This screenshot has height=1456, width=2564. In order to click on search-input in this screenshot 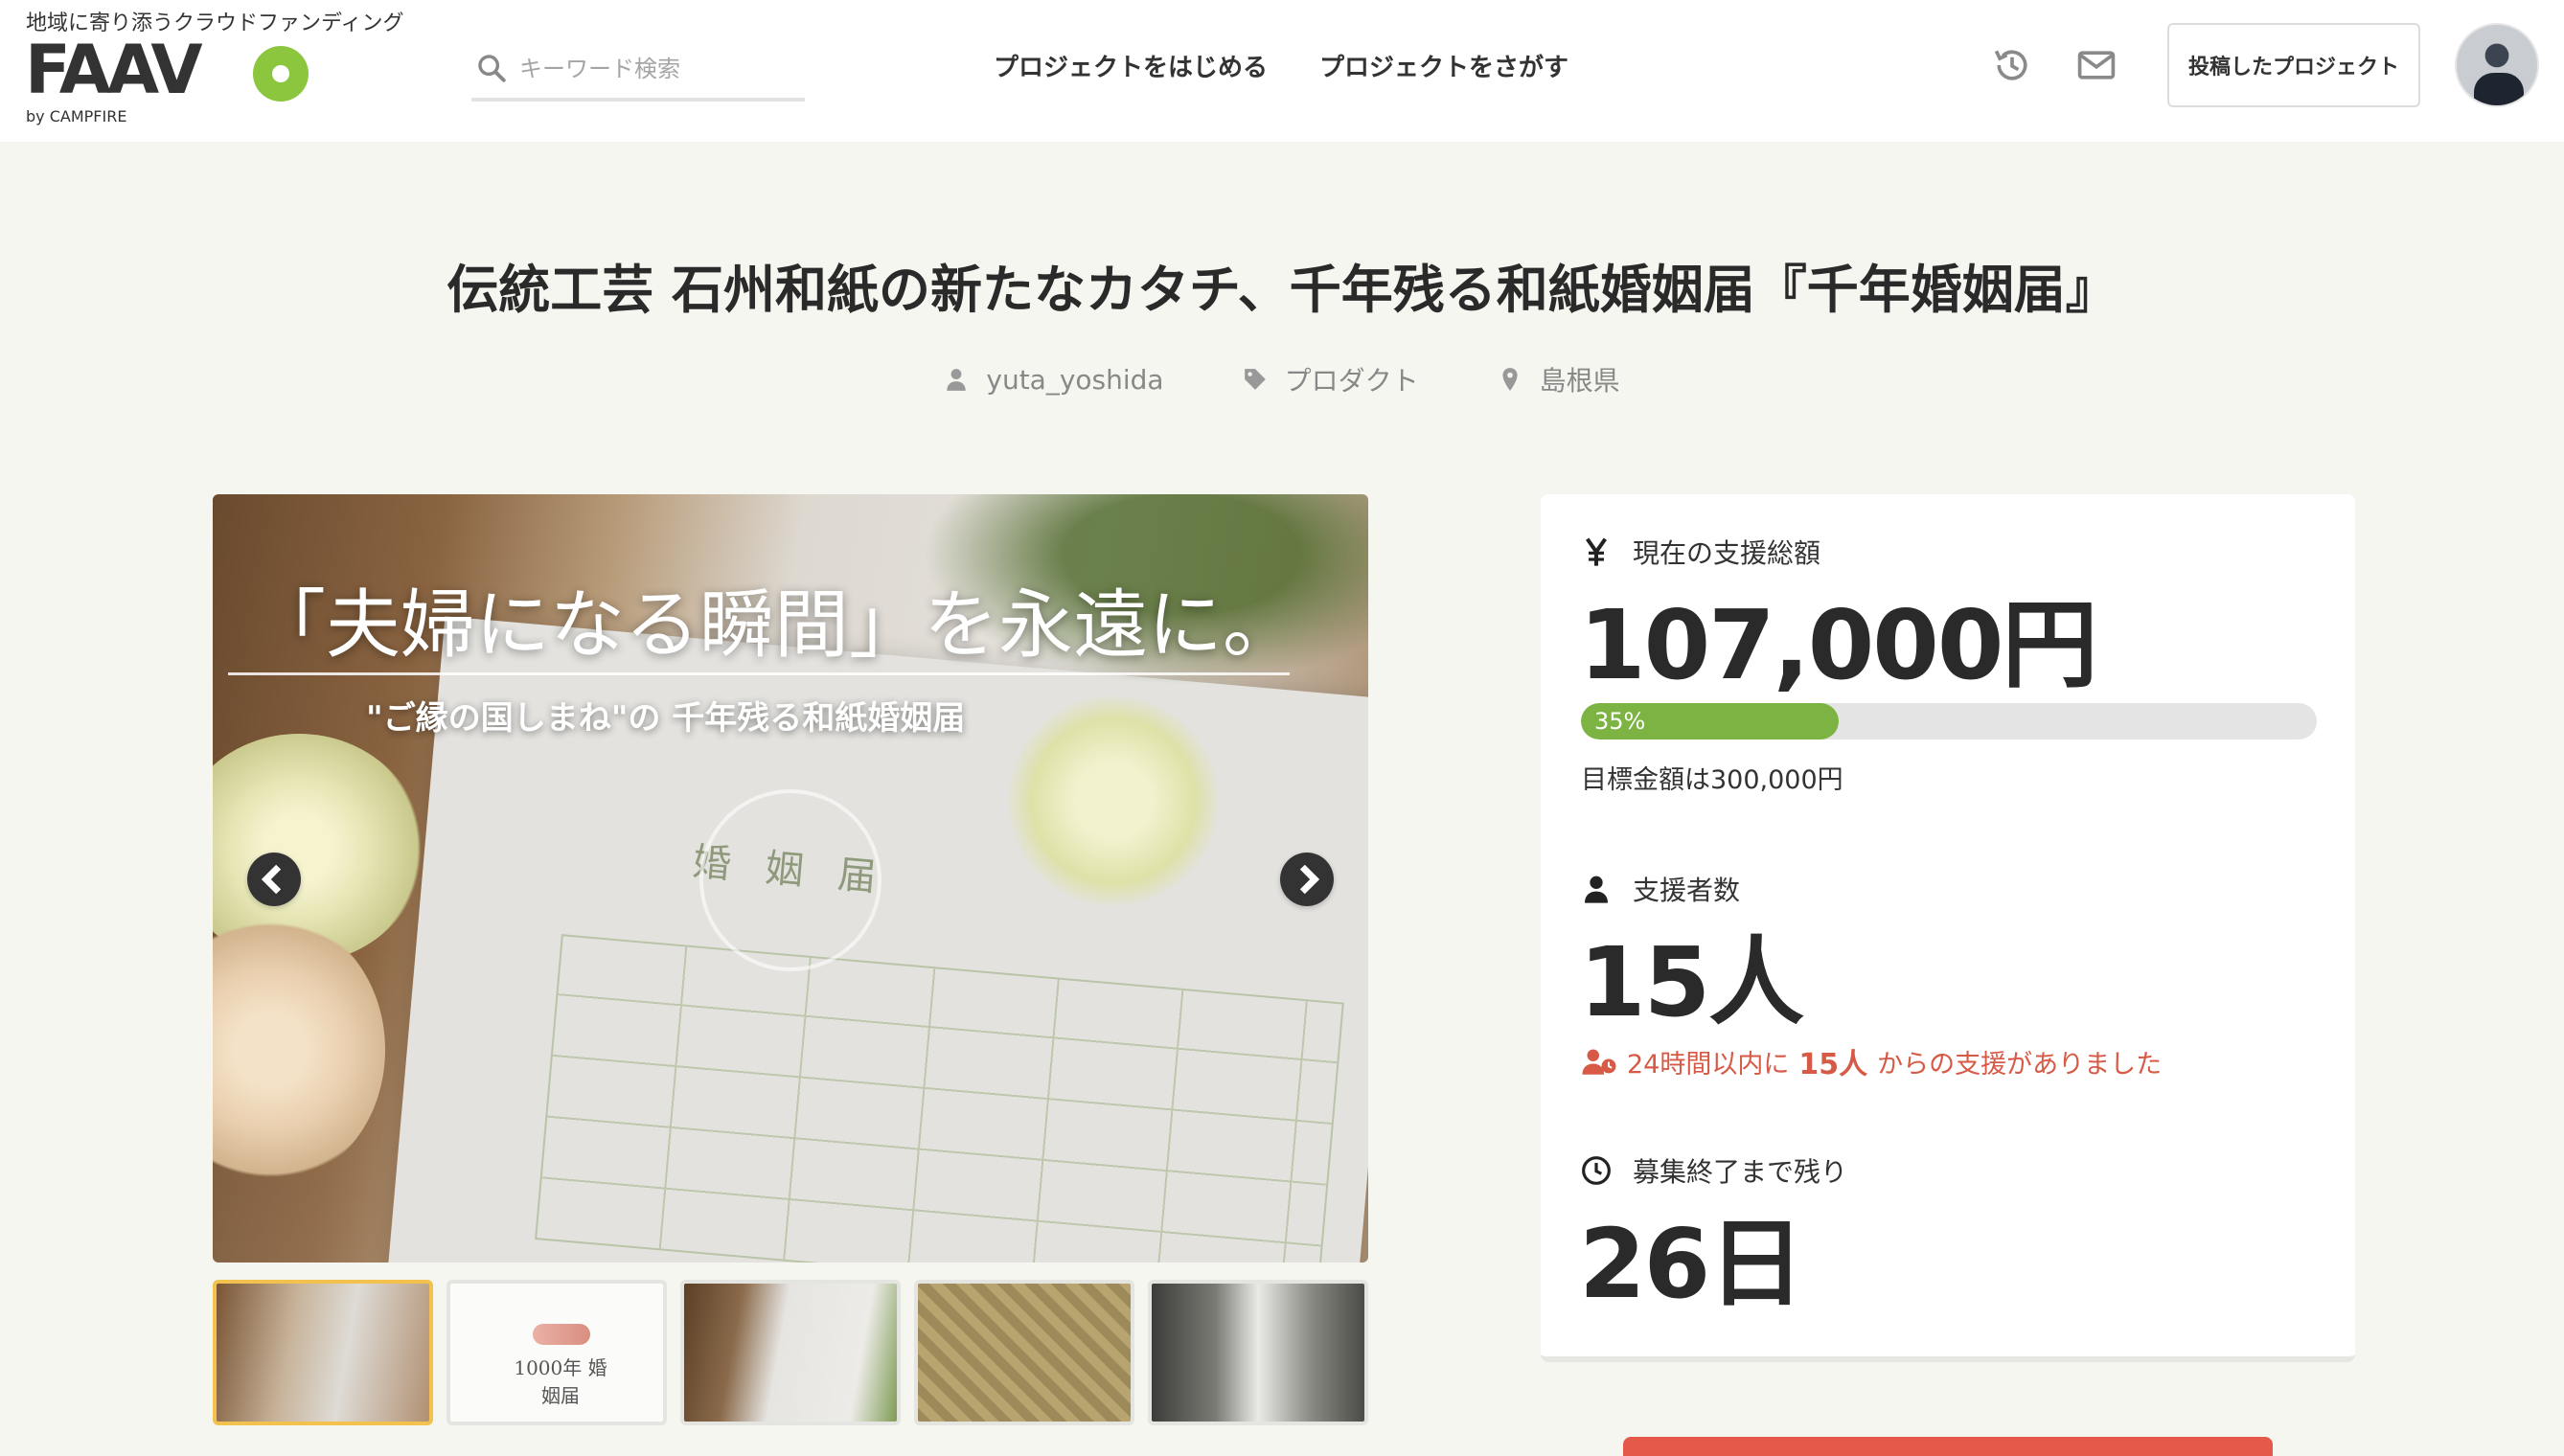, I will do `click(658, 69)`.